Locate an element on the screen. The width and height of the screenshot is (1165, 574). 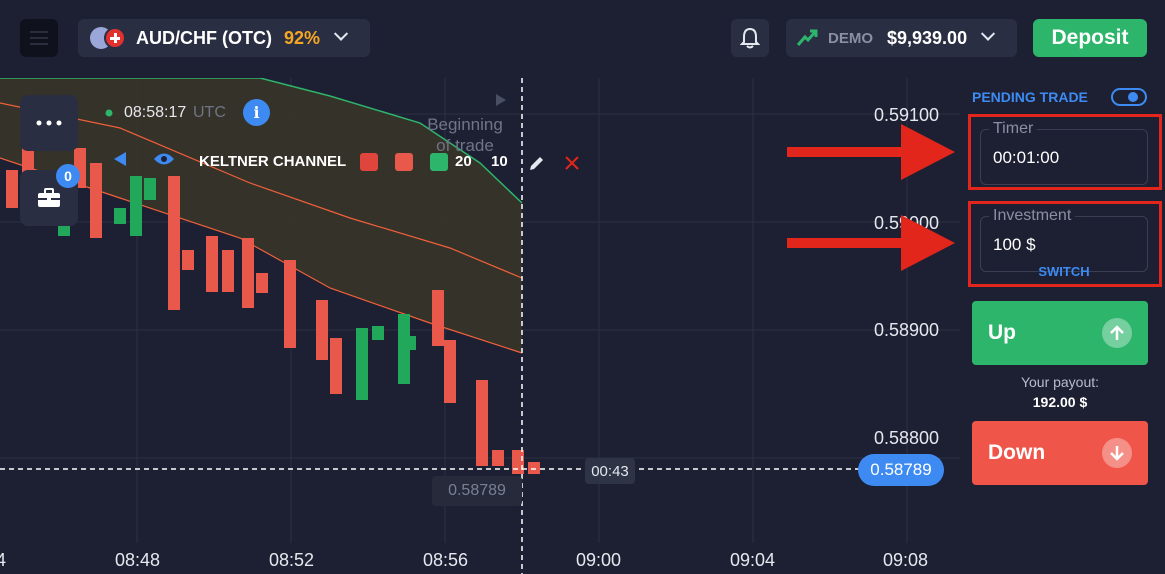
account-selector: DEMO $9,939.00 is located at coordinates (901, 38).